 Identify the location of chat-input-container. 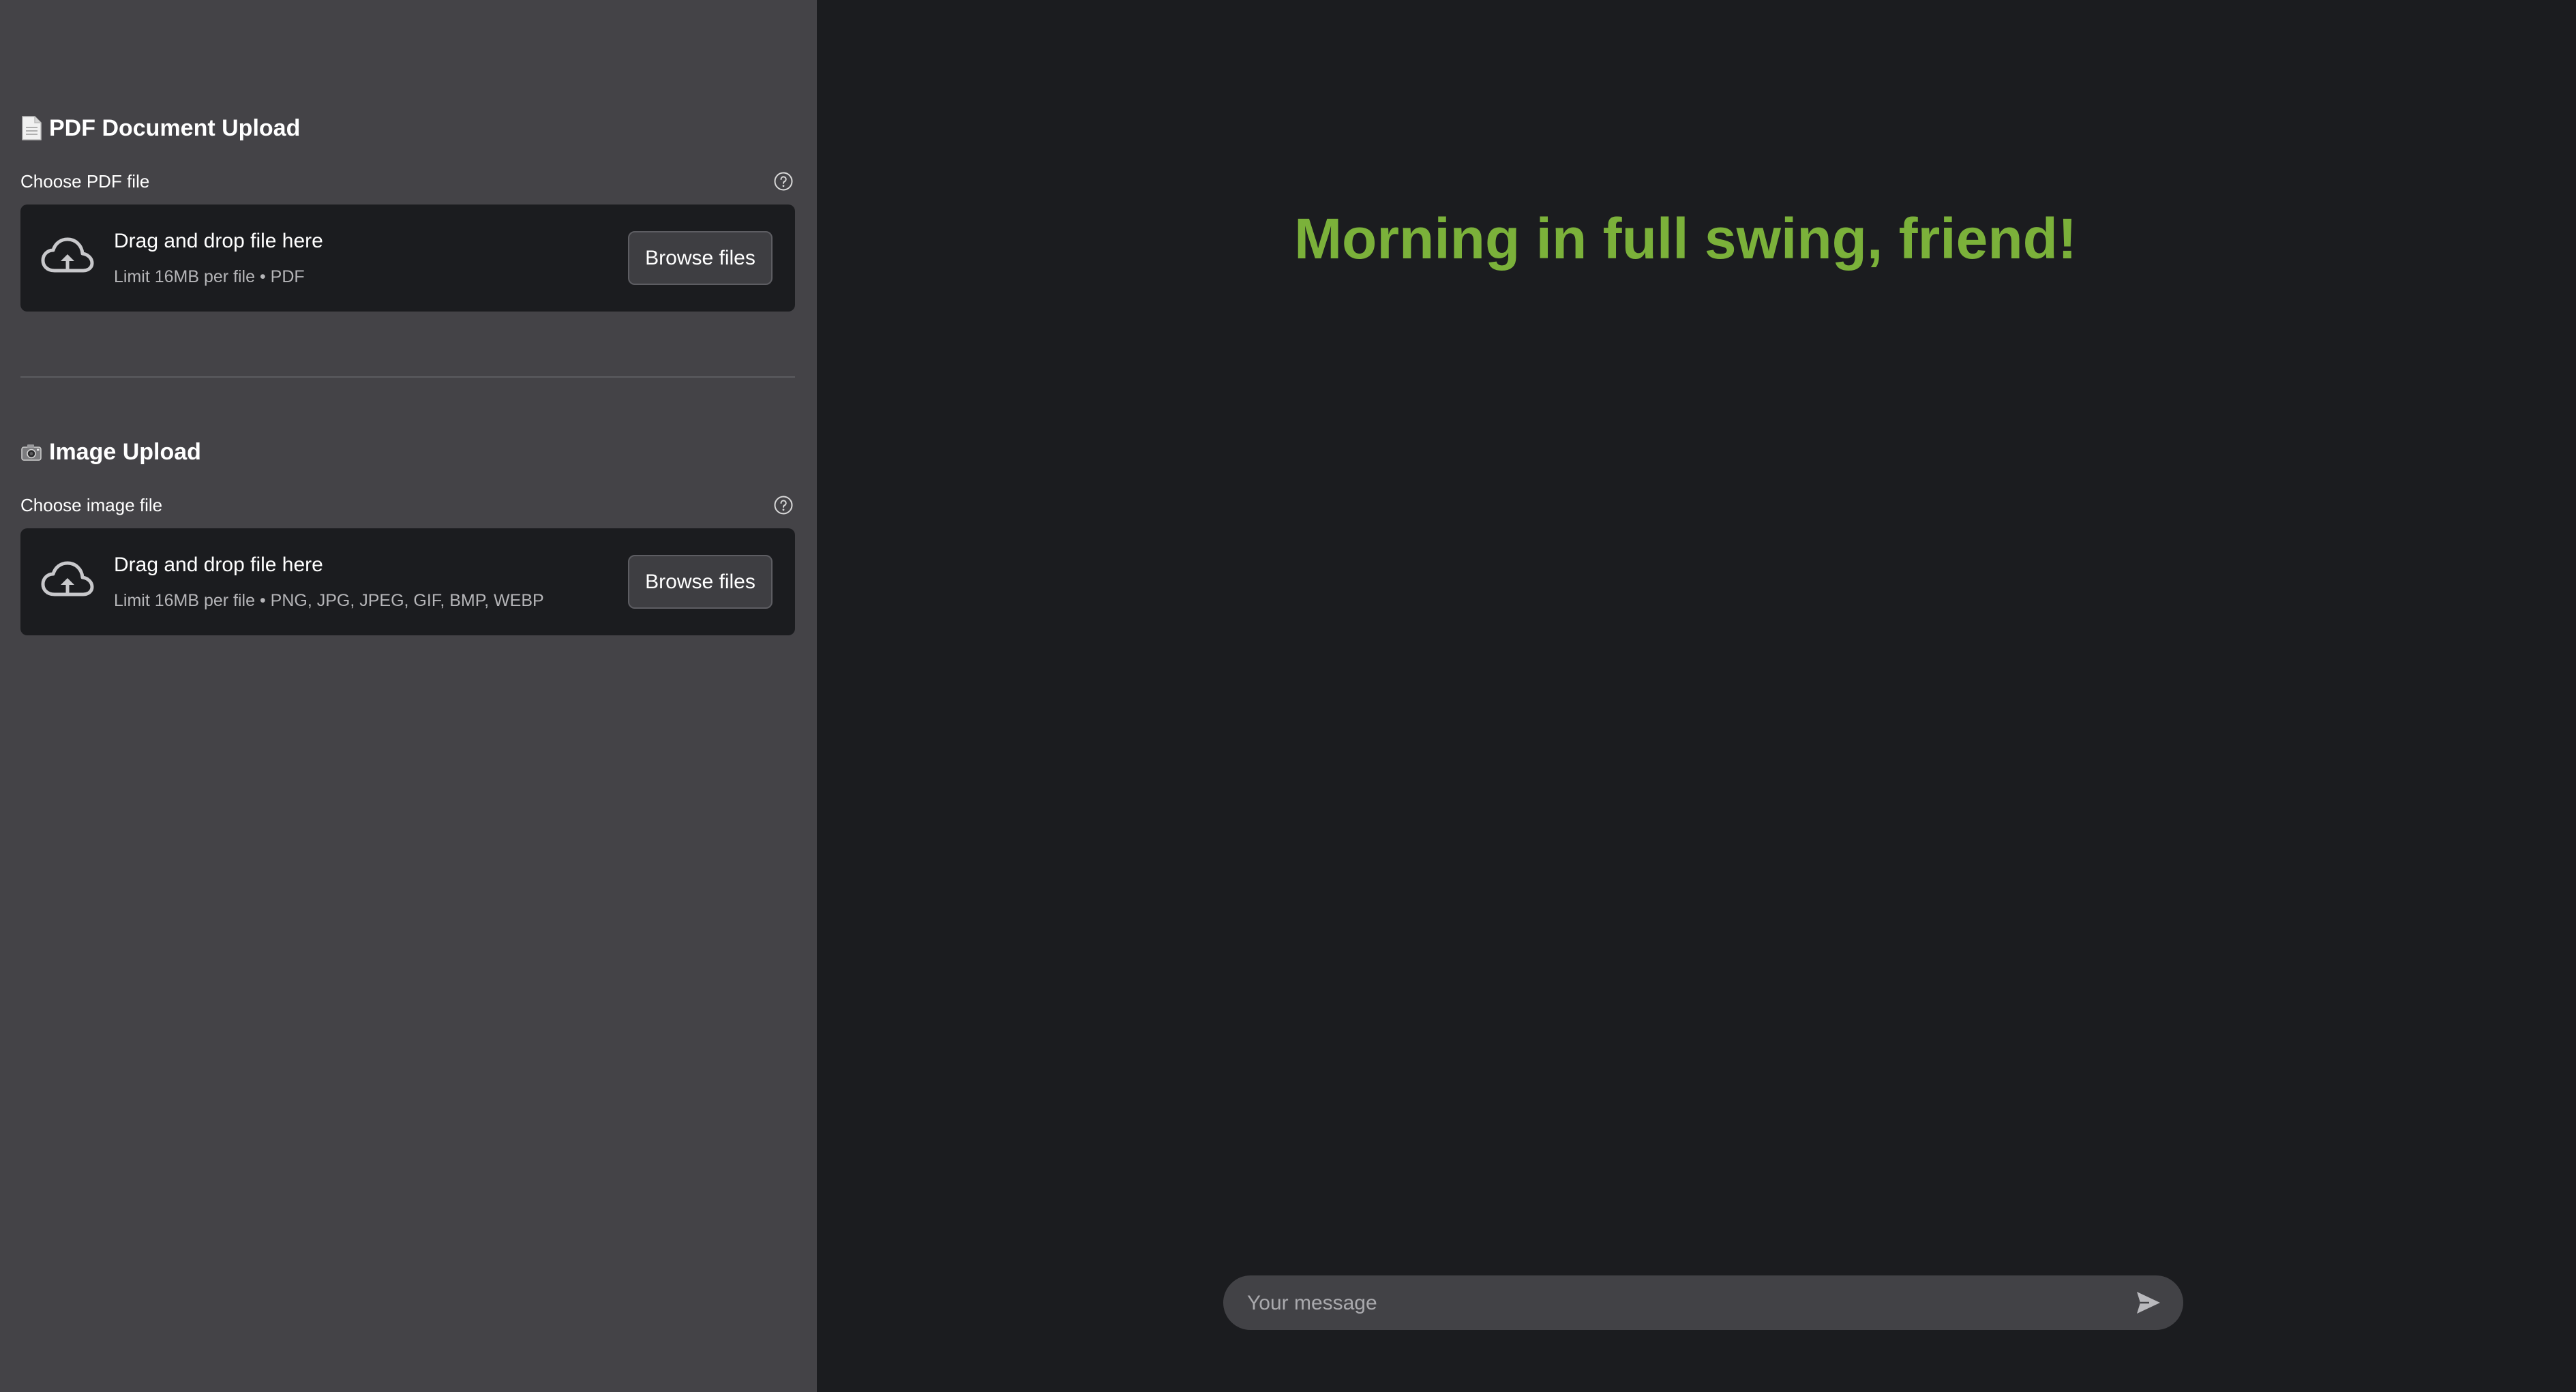
(1703, 1303).